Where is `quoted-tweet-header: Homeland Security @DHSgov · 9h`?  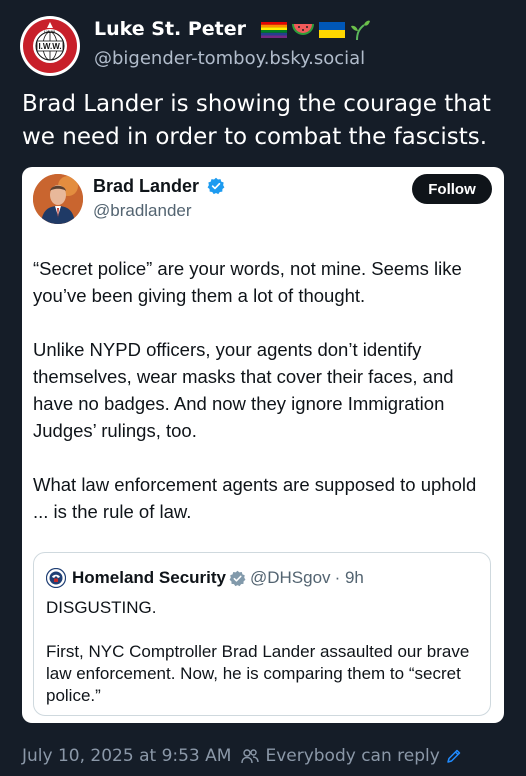 quoted-tweet-header: Homeland Security @DHSgov · 9h is located at coordinates (205, 578).